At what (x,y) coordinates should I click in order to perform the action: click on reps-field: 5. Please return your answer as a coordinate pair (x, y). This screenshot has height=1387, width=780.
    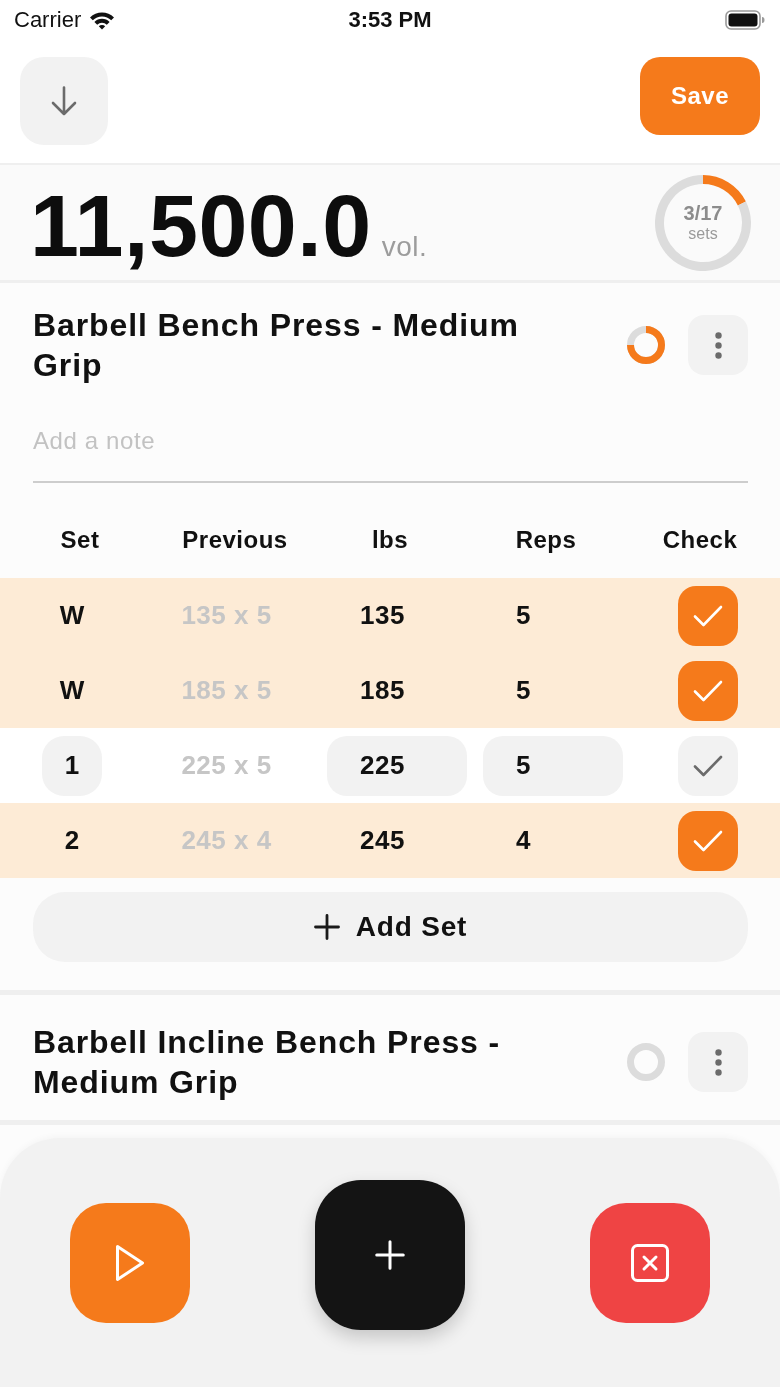
    Looking at the image, I should click on (553, 765).